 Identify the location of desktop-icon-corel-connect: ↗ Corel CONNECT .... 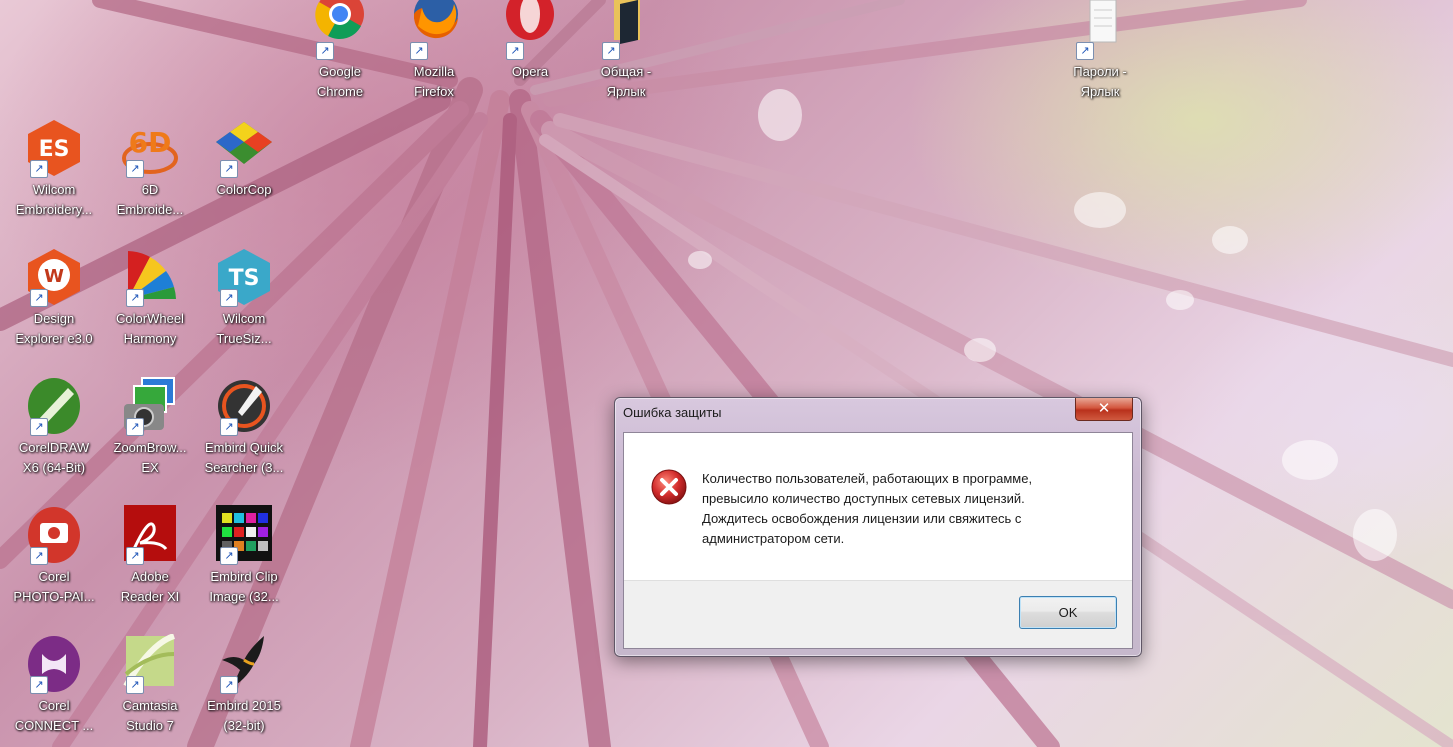
(54, 685).